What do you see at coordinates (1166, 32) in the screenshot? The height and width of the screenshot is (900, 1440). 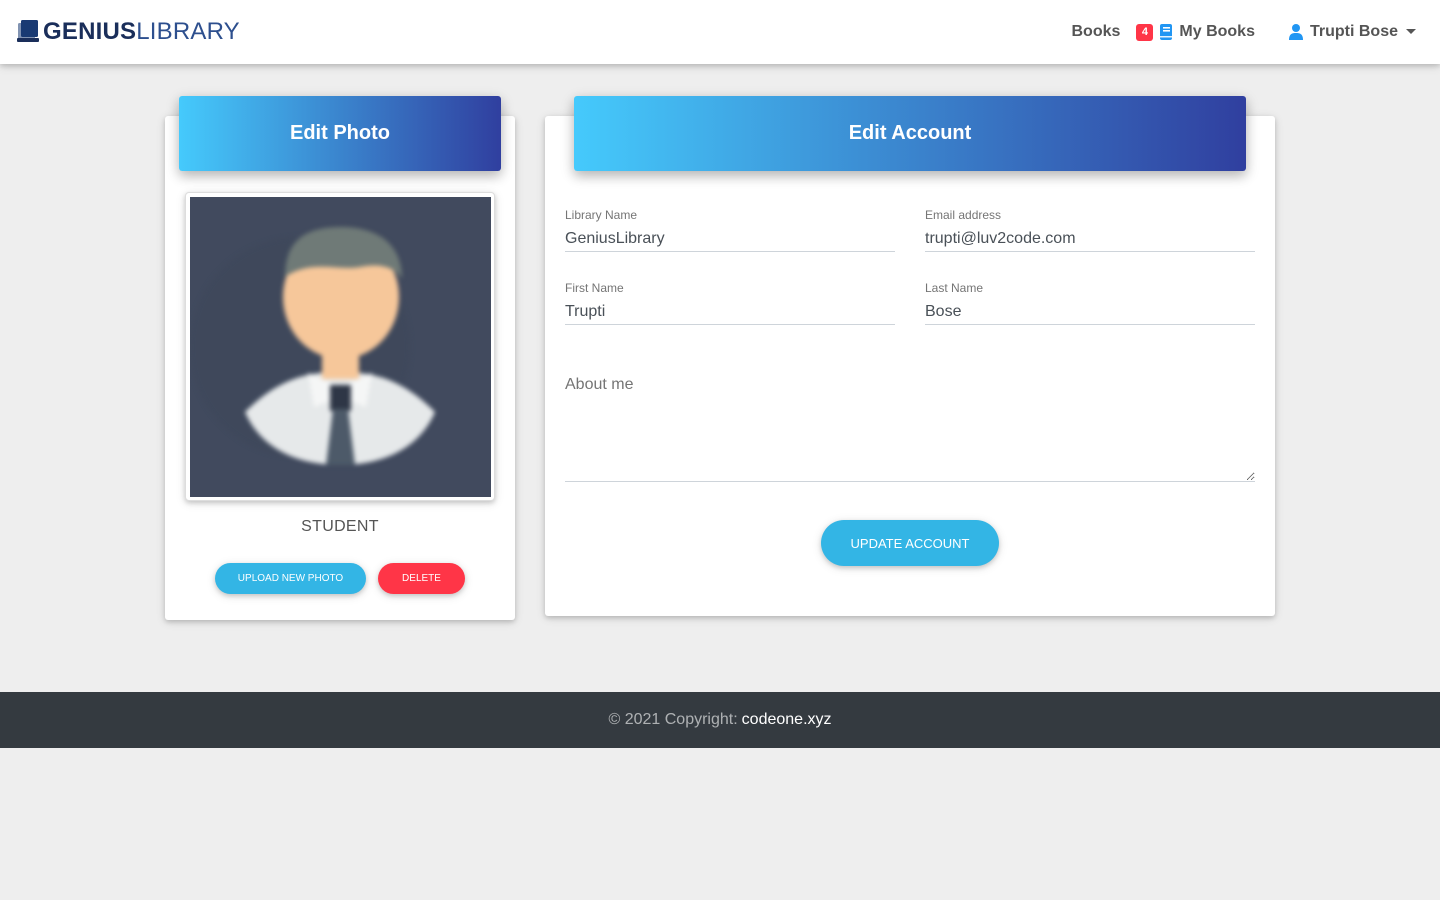 I see `book-icon` at bounding box center [1166, 32].